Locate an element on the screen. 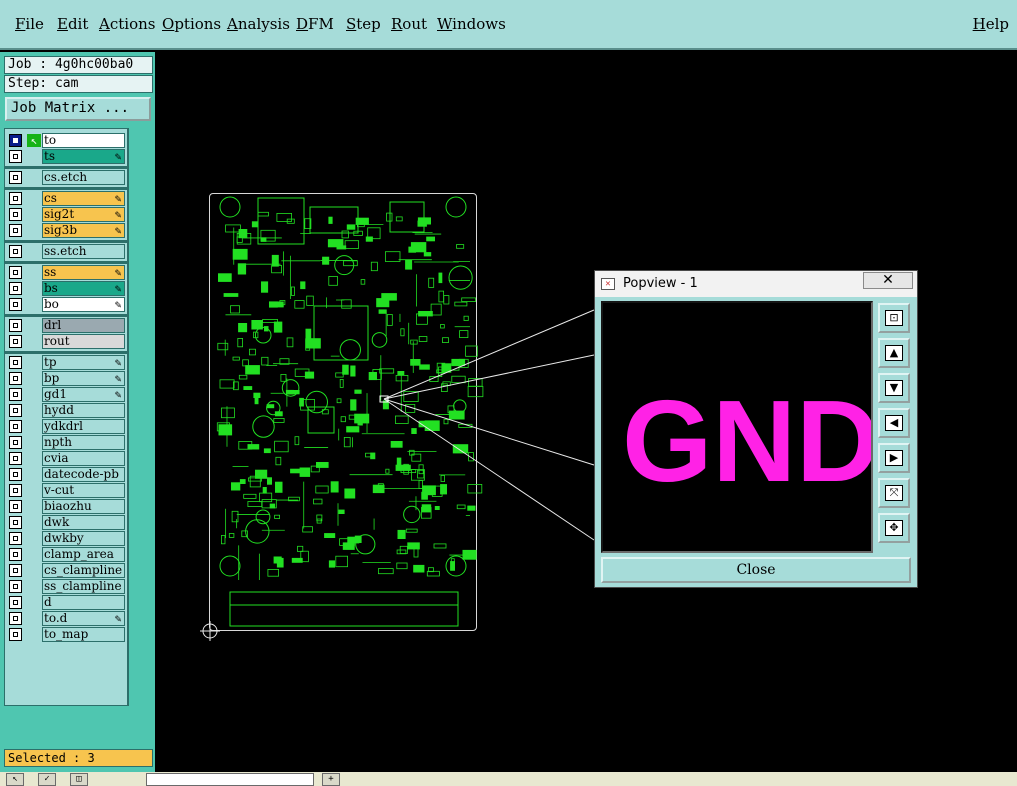 This screenshot has height=786, width=1017. layer-row: ts ✎ is located at coordinates (67, 156).